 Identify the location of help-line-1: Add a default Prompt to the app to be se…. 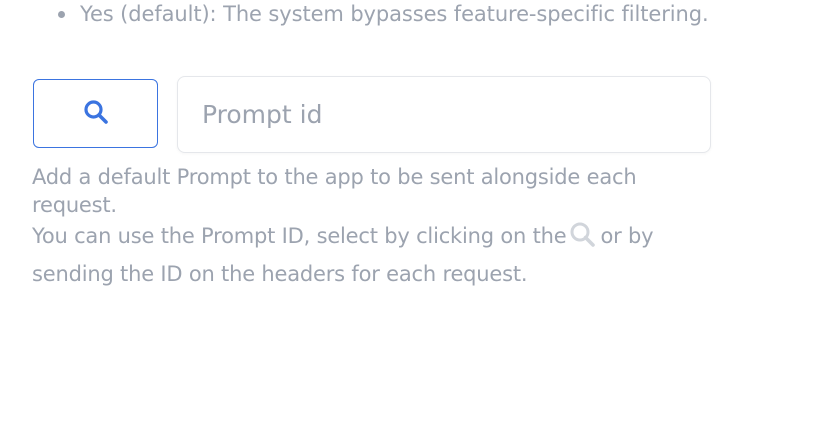
(334, 191).